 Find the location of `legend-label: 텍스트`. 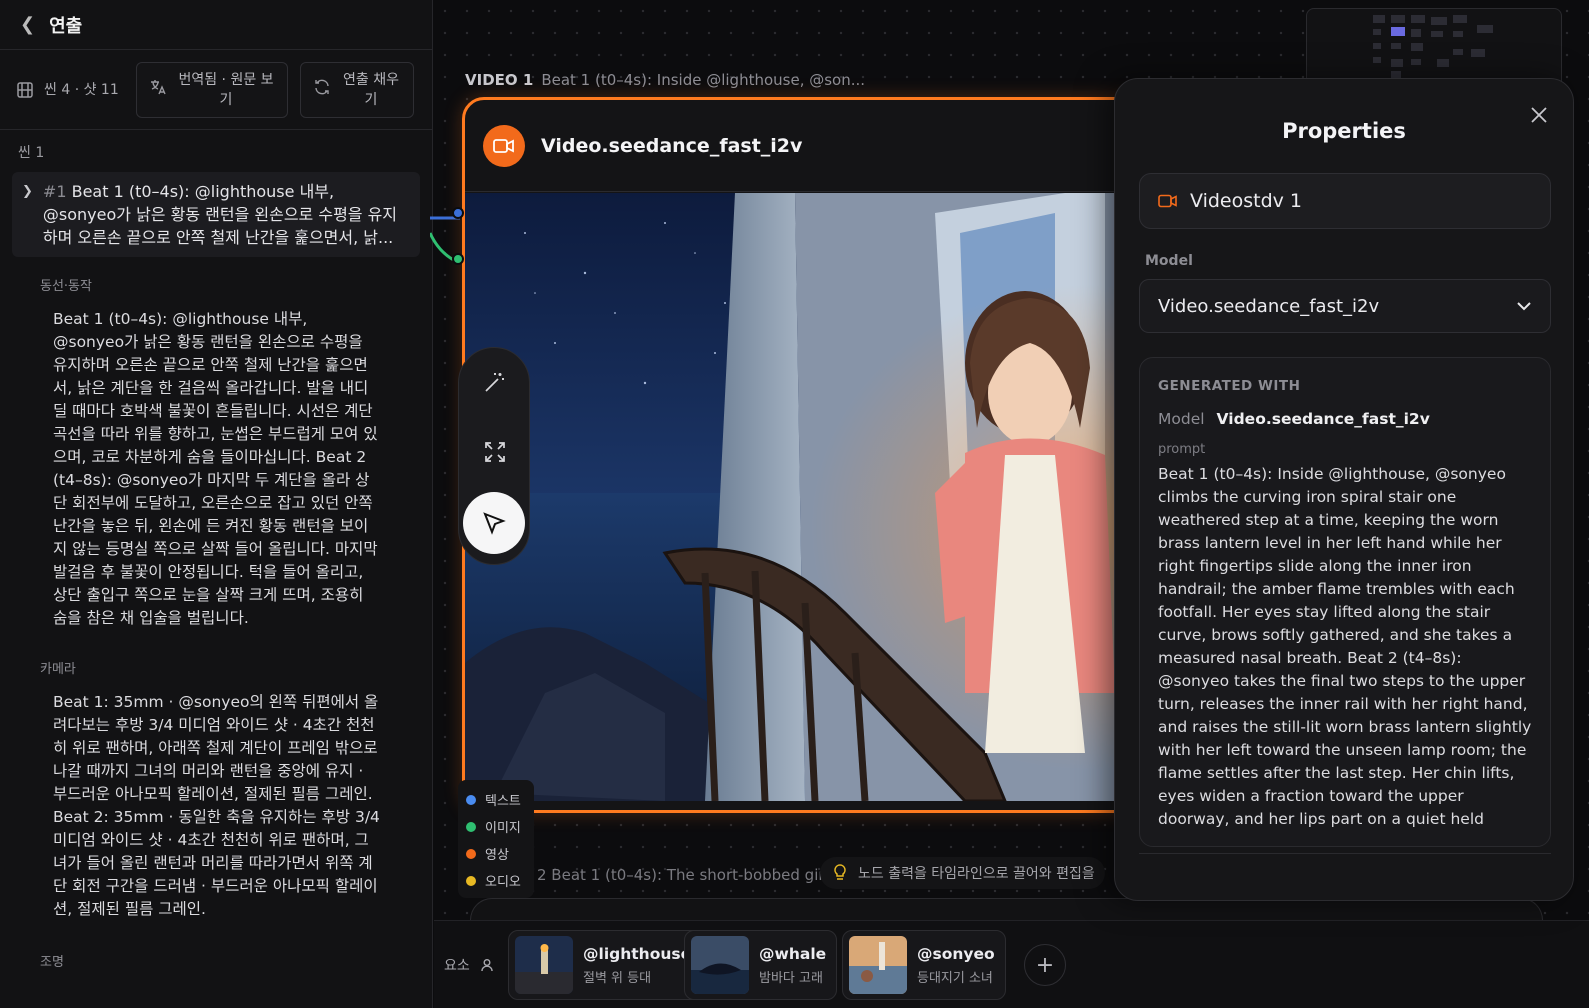

legend-label: 텍스트 is located at coordinates (503, 801).